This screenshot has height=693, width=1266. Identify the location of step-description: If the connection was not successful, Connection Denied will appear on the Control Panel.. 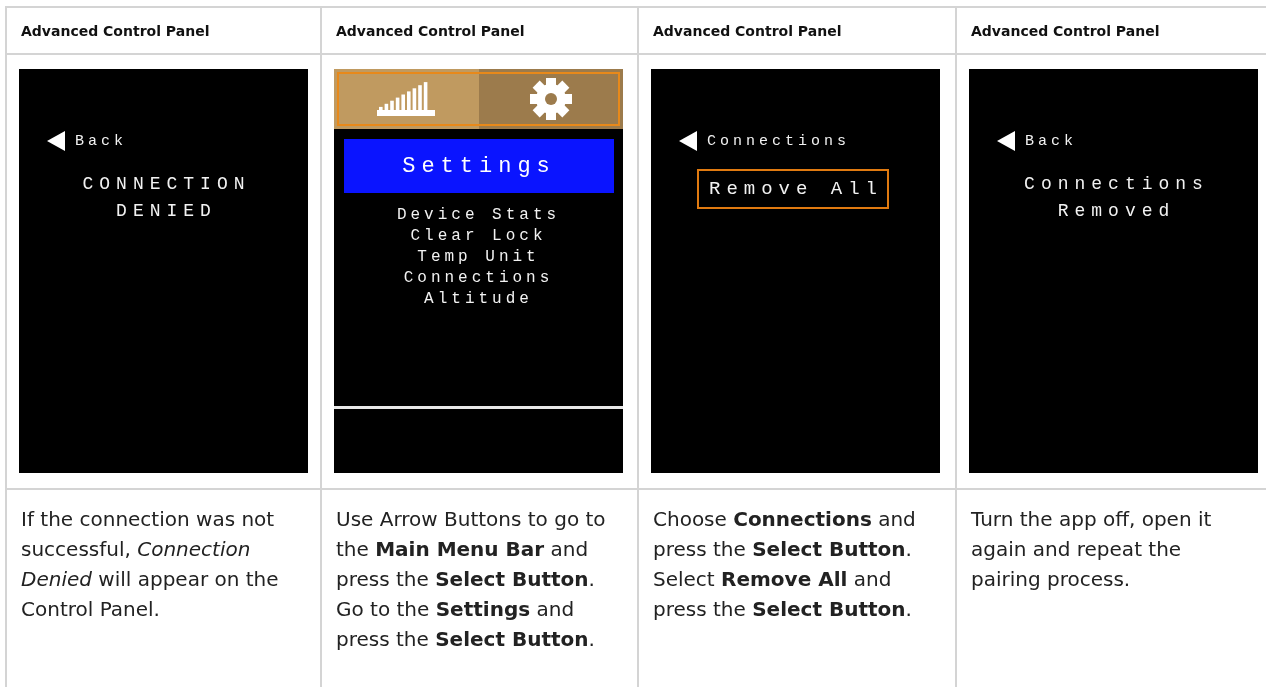
(150, 564).